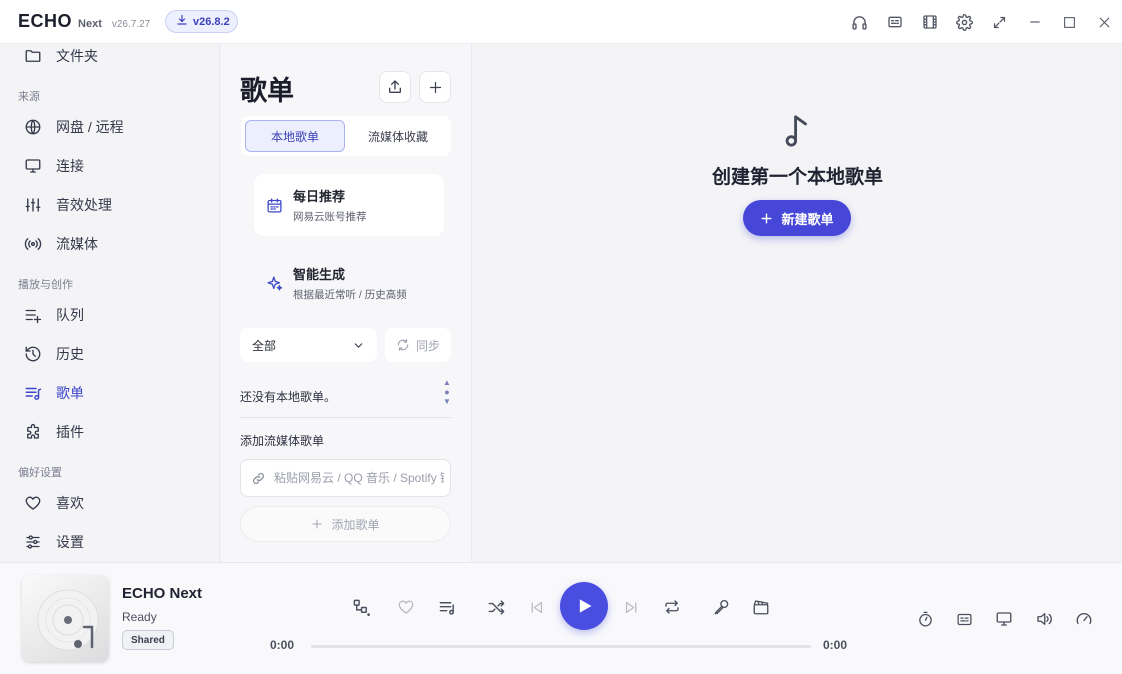  Describe the element at coordinates (807, 219) in the screenshot. I see `new-playlist-label: 新建歌单` at that location.